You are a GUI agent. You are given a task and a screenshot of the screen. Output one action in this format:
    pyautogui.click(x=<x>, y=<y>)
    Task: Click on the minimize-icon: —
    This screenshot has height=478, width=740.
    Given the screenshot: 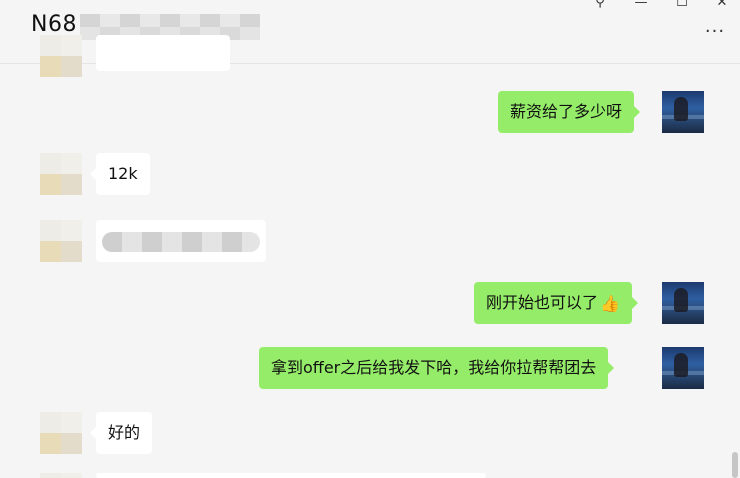 What is the action you would take?
    pyautogui.click(x=641, y=5)
    